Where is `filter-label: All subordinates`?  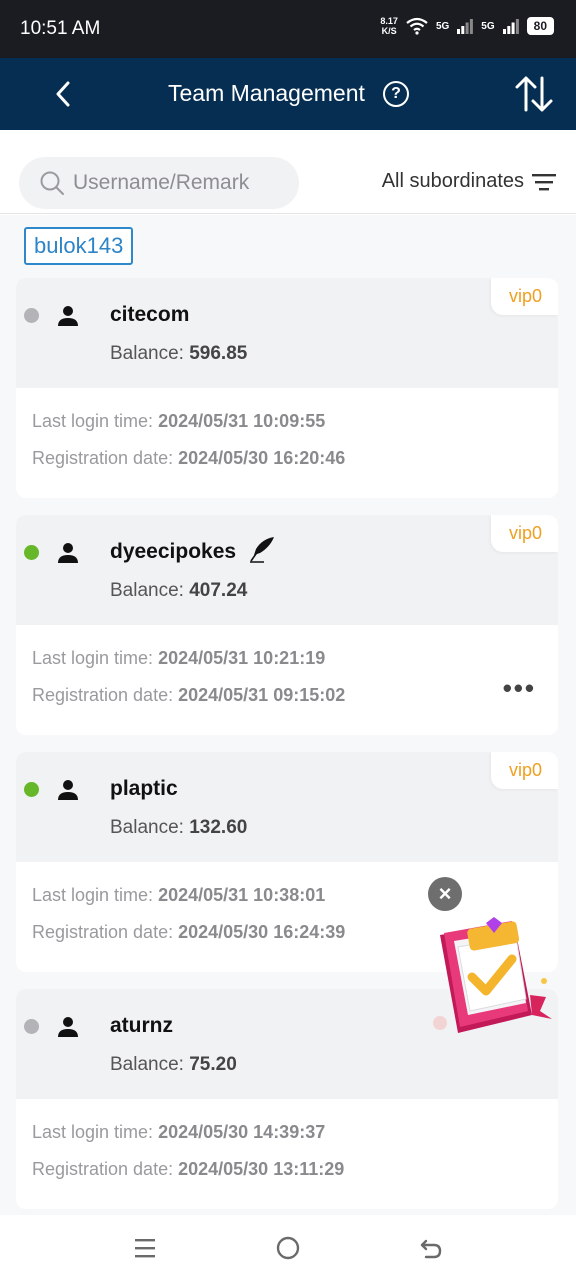 filter-label: All subordinates is located at coordinates (452, 181).